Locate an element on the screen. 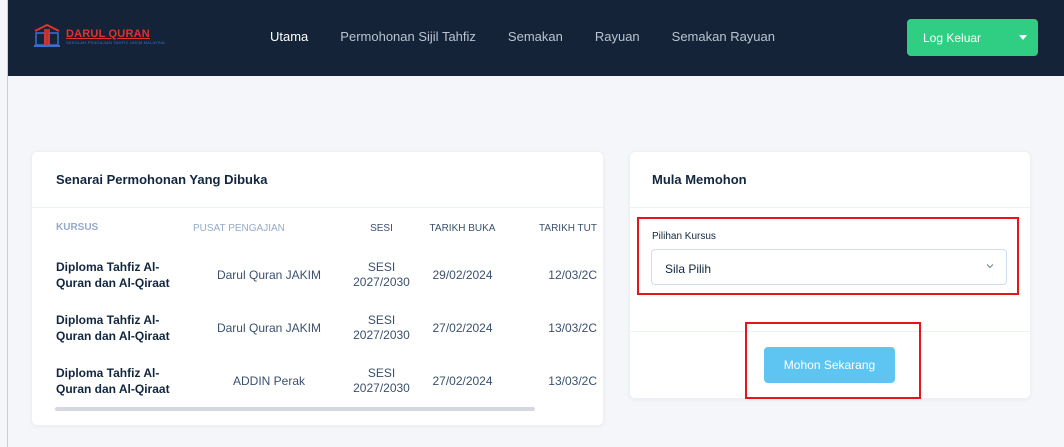  nav-semakan: Semakan is located at coordinates (535, 36).